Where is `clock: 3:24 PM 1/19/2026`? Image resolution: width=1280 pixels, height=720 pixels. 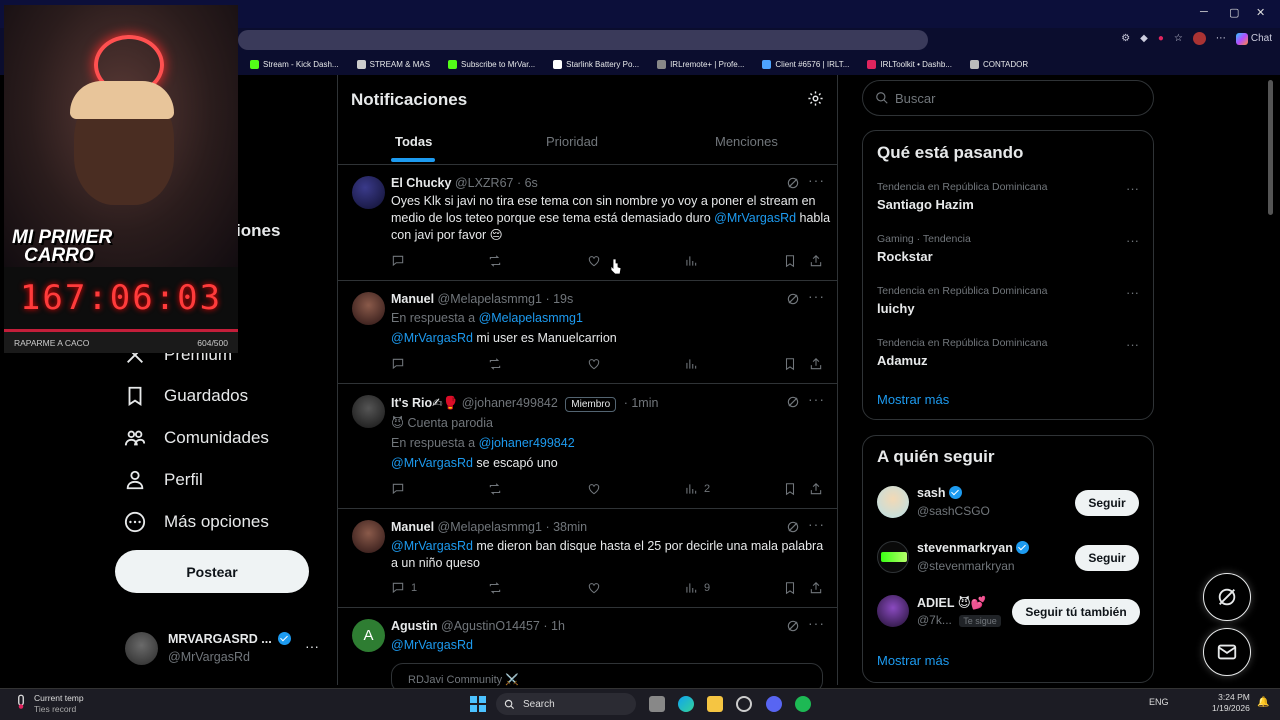
clock: 3:24 PM 1/19/2026 is located at coordinates (1231, 703).